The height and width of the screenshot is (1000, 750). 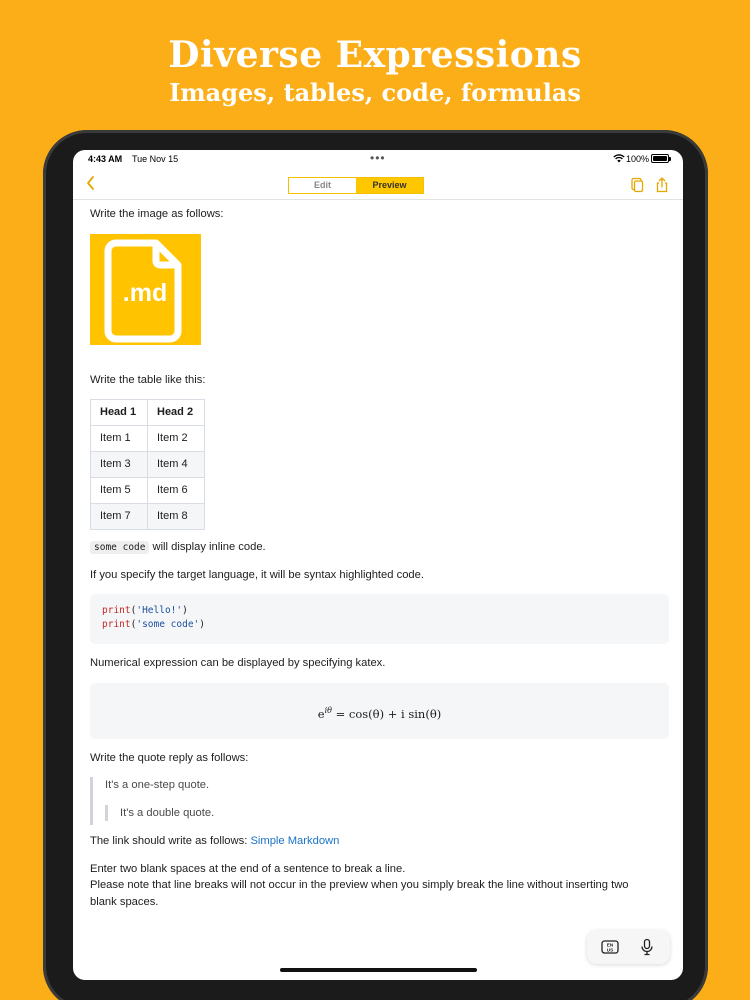 I want to click on math-base: e, so click(x=321, y=713).